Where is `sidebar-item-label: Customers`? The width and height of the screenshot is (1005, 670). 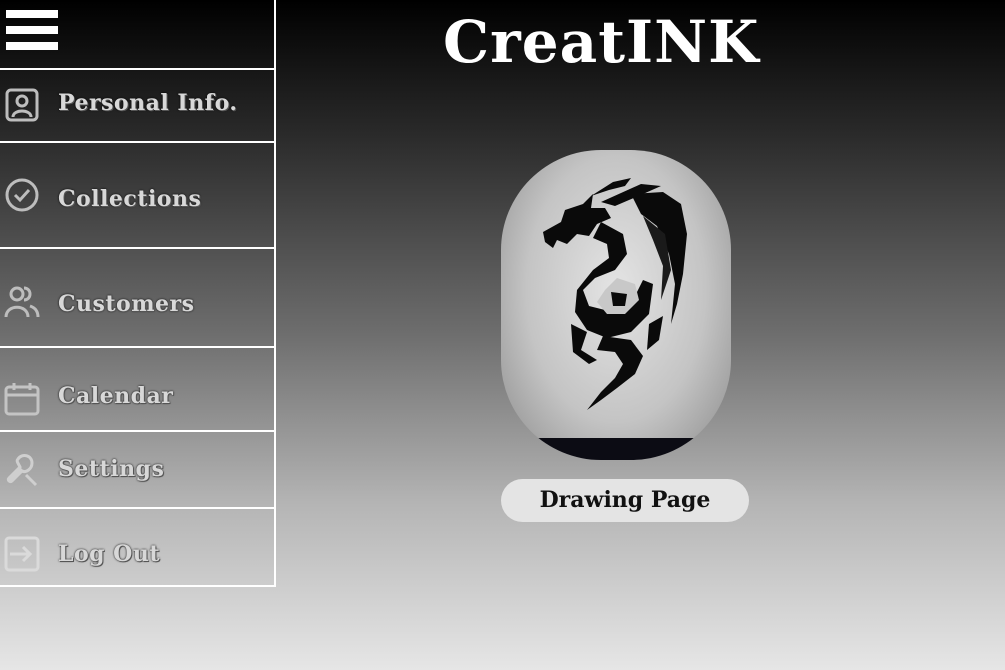
sidebar-item-label: Customers is located at coordinates (126, 304).